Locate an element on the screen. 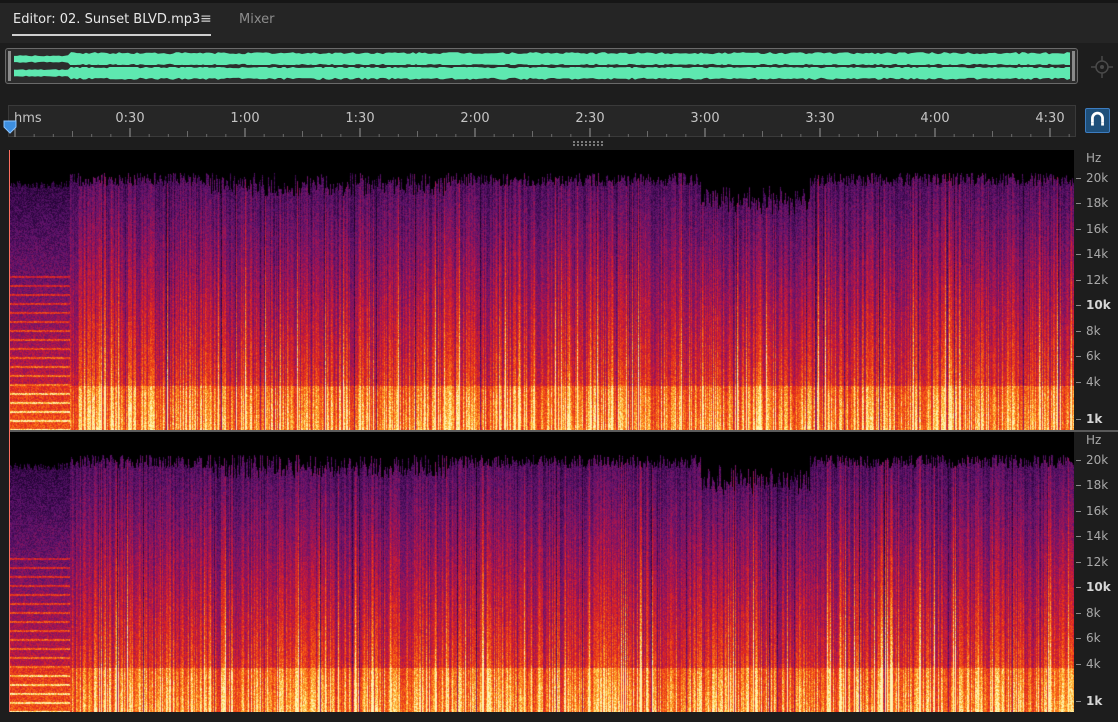 This screenshot has width=1118, height=722. time-ruler-label: 1:00 is located at coordinates (245, 118).